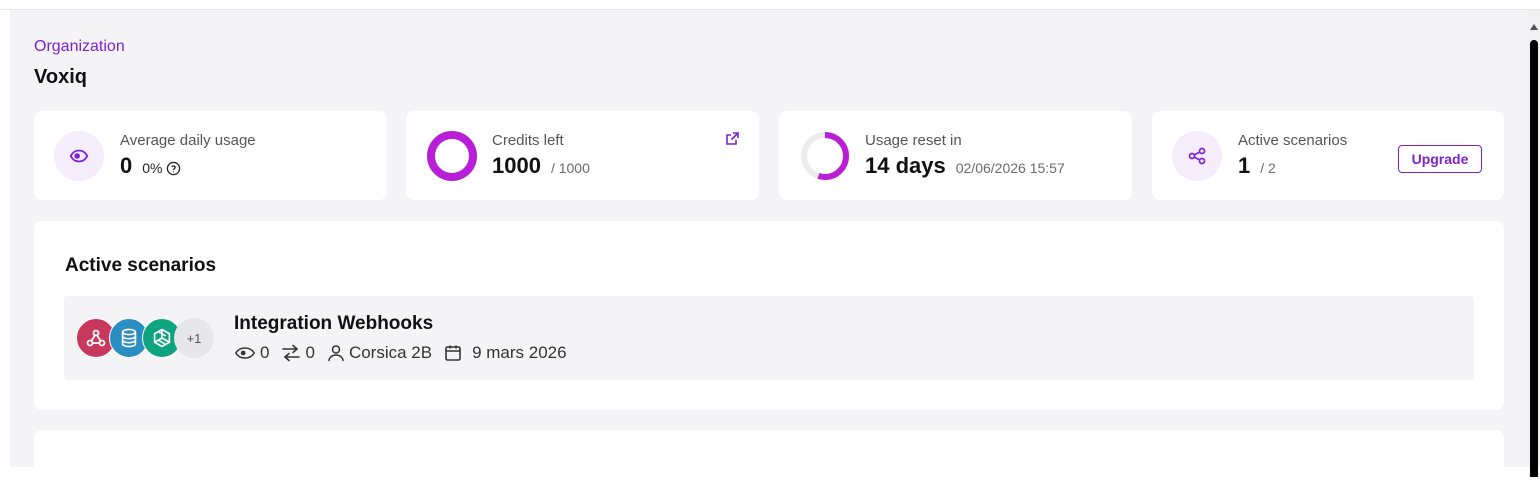  Describe the element at coordinates (570, 168) in the screenshot. I see `credits-total: / 1000` at that location.